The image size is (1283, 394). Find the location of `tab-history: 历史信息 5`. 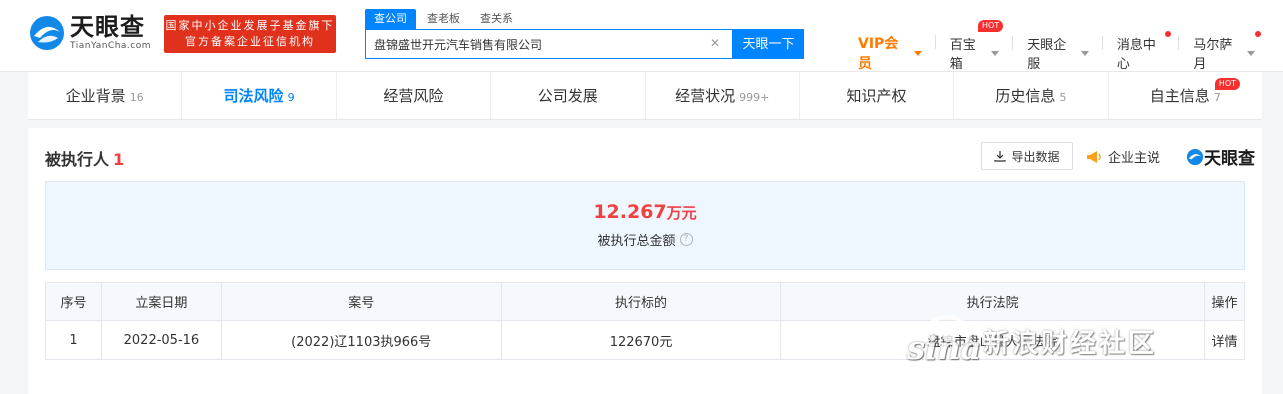

tab-history: 历史信息 5 is located at coordinates (1031, 95).